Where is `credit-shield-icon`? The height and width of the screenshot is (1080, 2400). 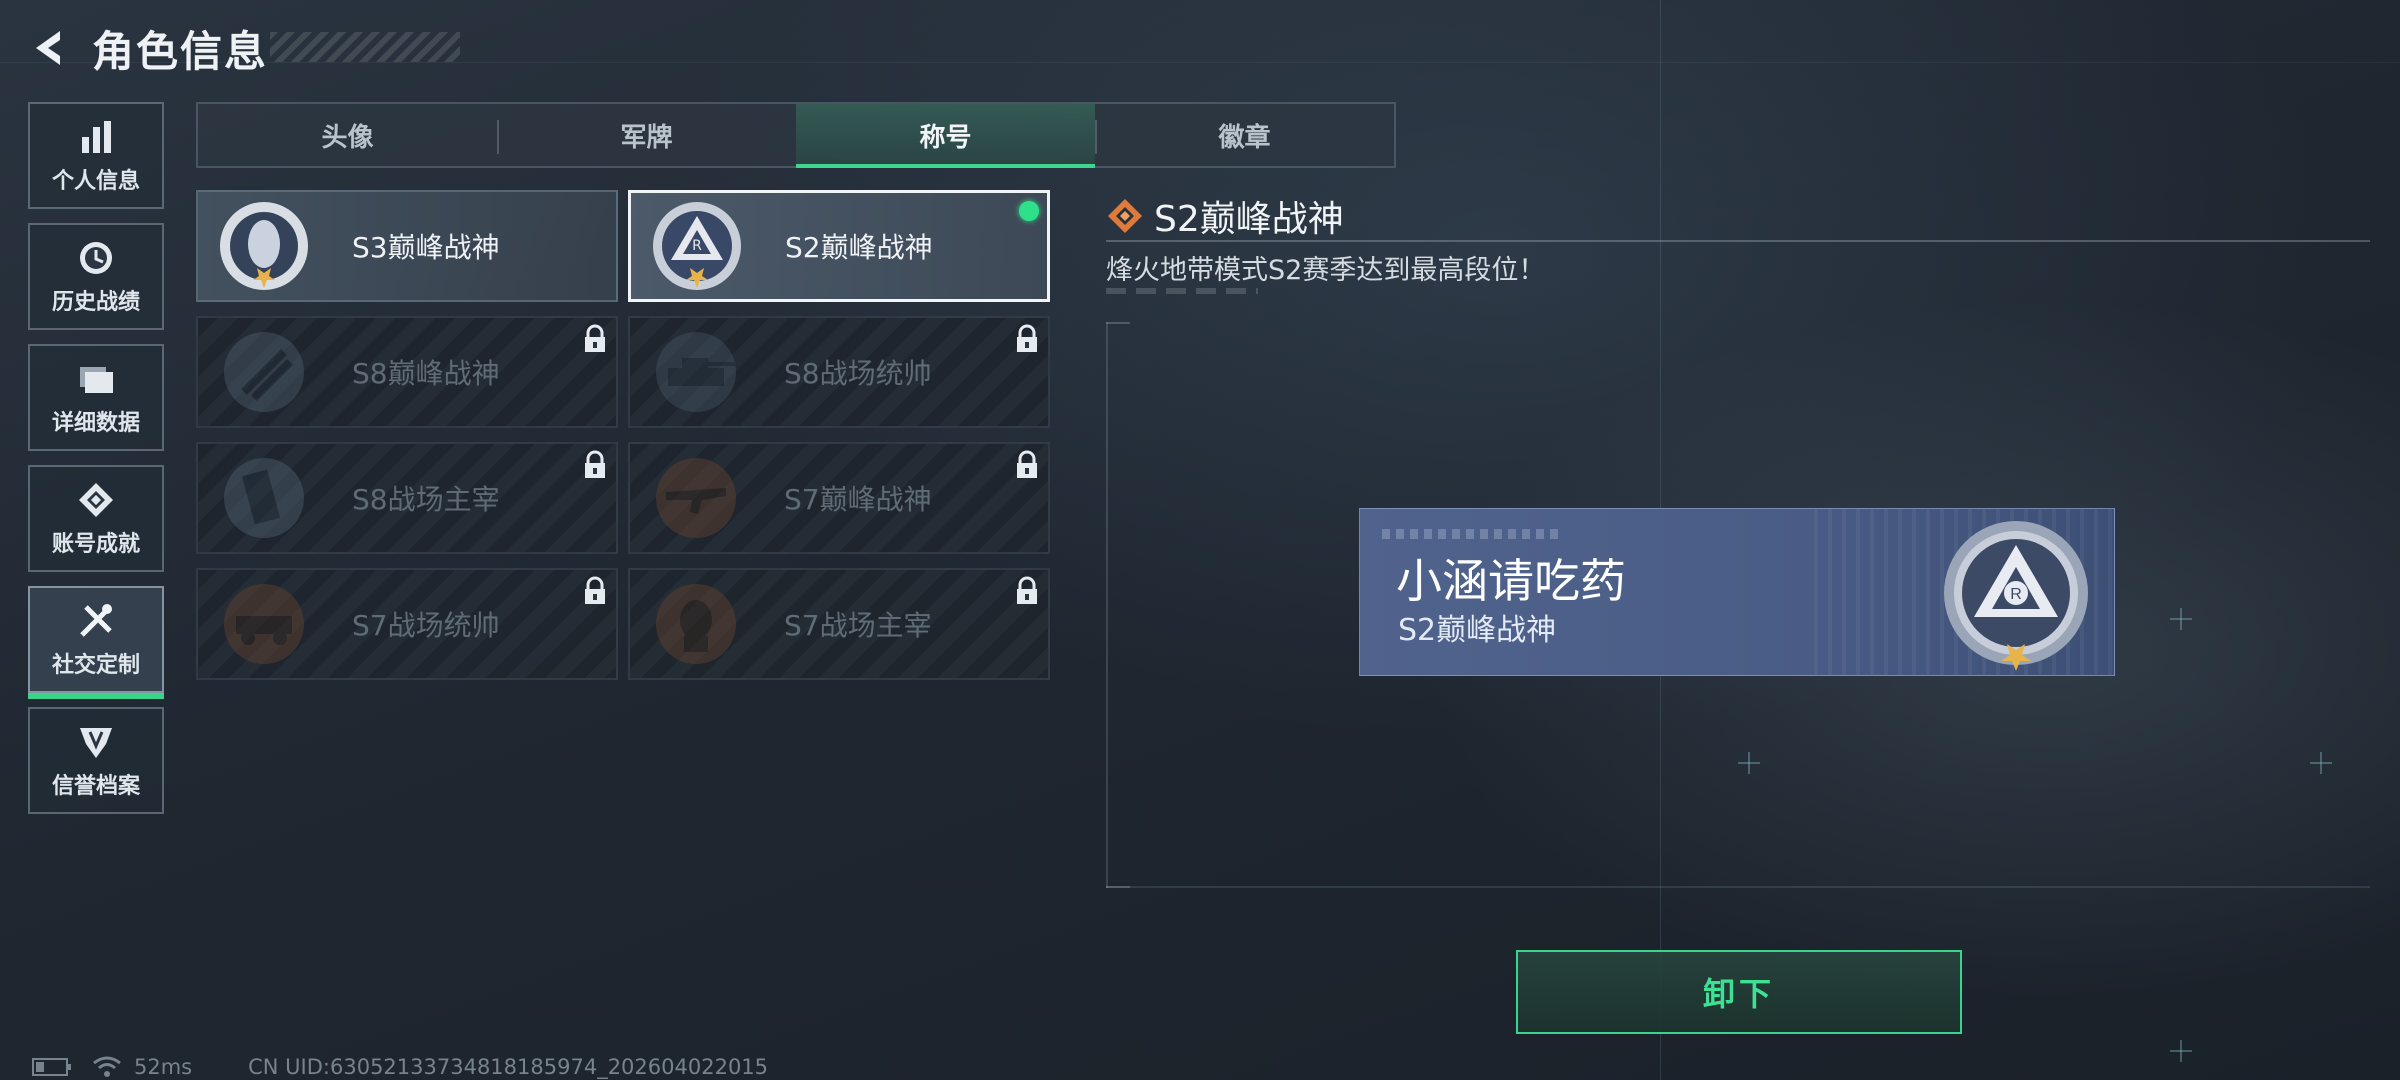
credit-shield-icon is located at coordinates (96, 742).